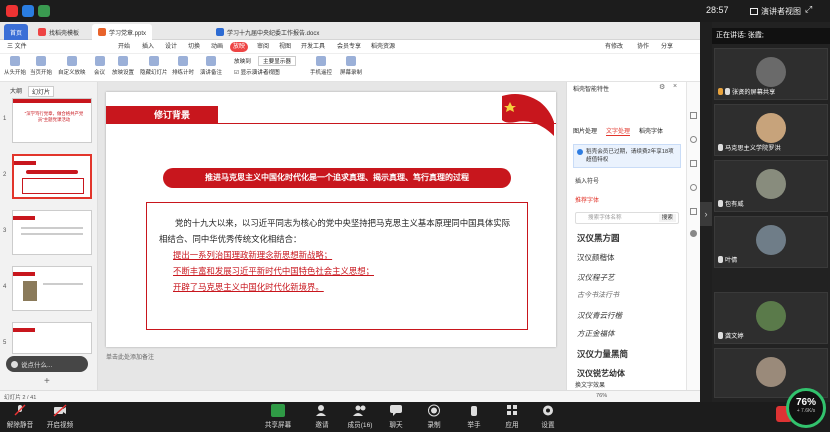 The height and width of the screenshot is (432, 830). I want to click on fullscreen-icon: ⤢, so click(808, 9).